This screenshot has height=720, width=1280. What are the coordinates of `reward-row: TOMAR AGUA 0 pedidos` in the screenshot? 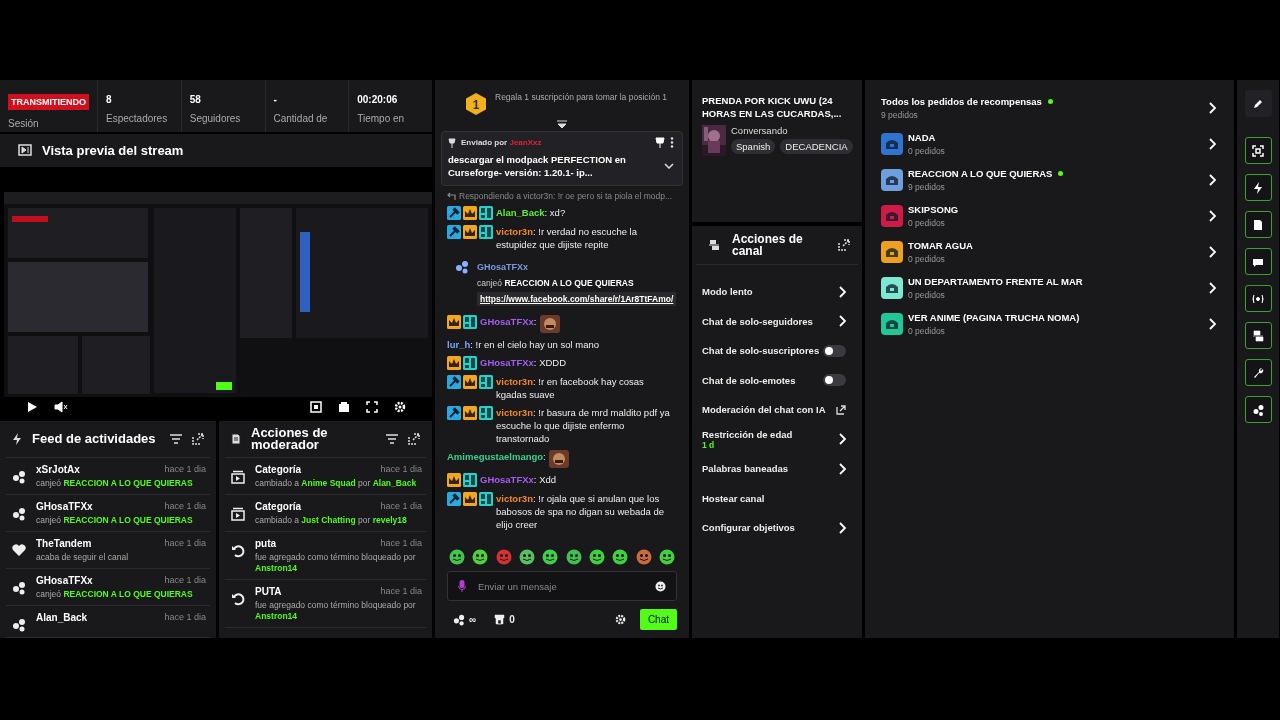 It's located at (1049, 252).